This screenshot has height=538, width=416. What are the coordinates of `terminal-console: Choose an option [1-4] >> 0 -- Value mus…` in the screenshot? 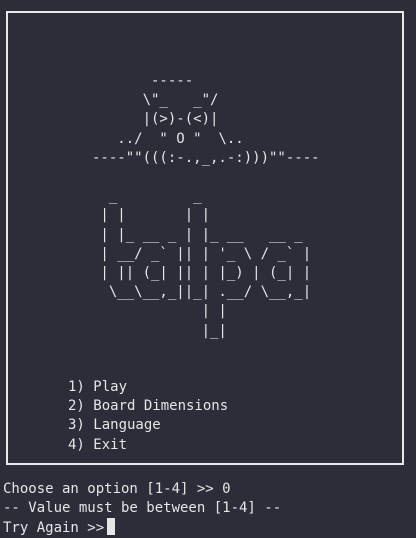 It's located at (208, 508).